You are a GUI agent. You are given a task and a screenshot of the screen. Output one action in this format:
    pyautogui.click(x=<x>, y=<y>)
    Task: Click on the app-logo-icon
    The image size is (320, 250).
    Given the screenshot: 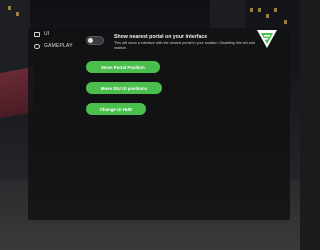 What is the action you would take?
    pyautogui.click(x=267, y=39)
    